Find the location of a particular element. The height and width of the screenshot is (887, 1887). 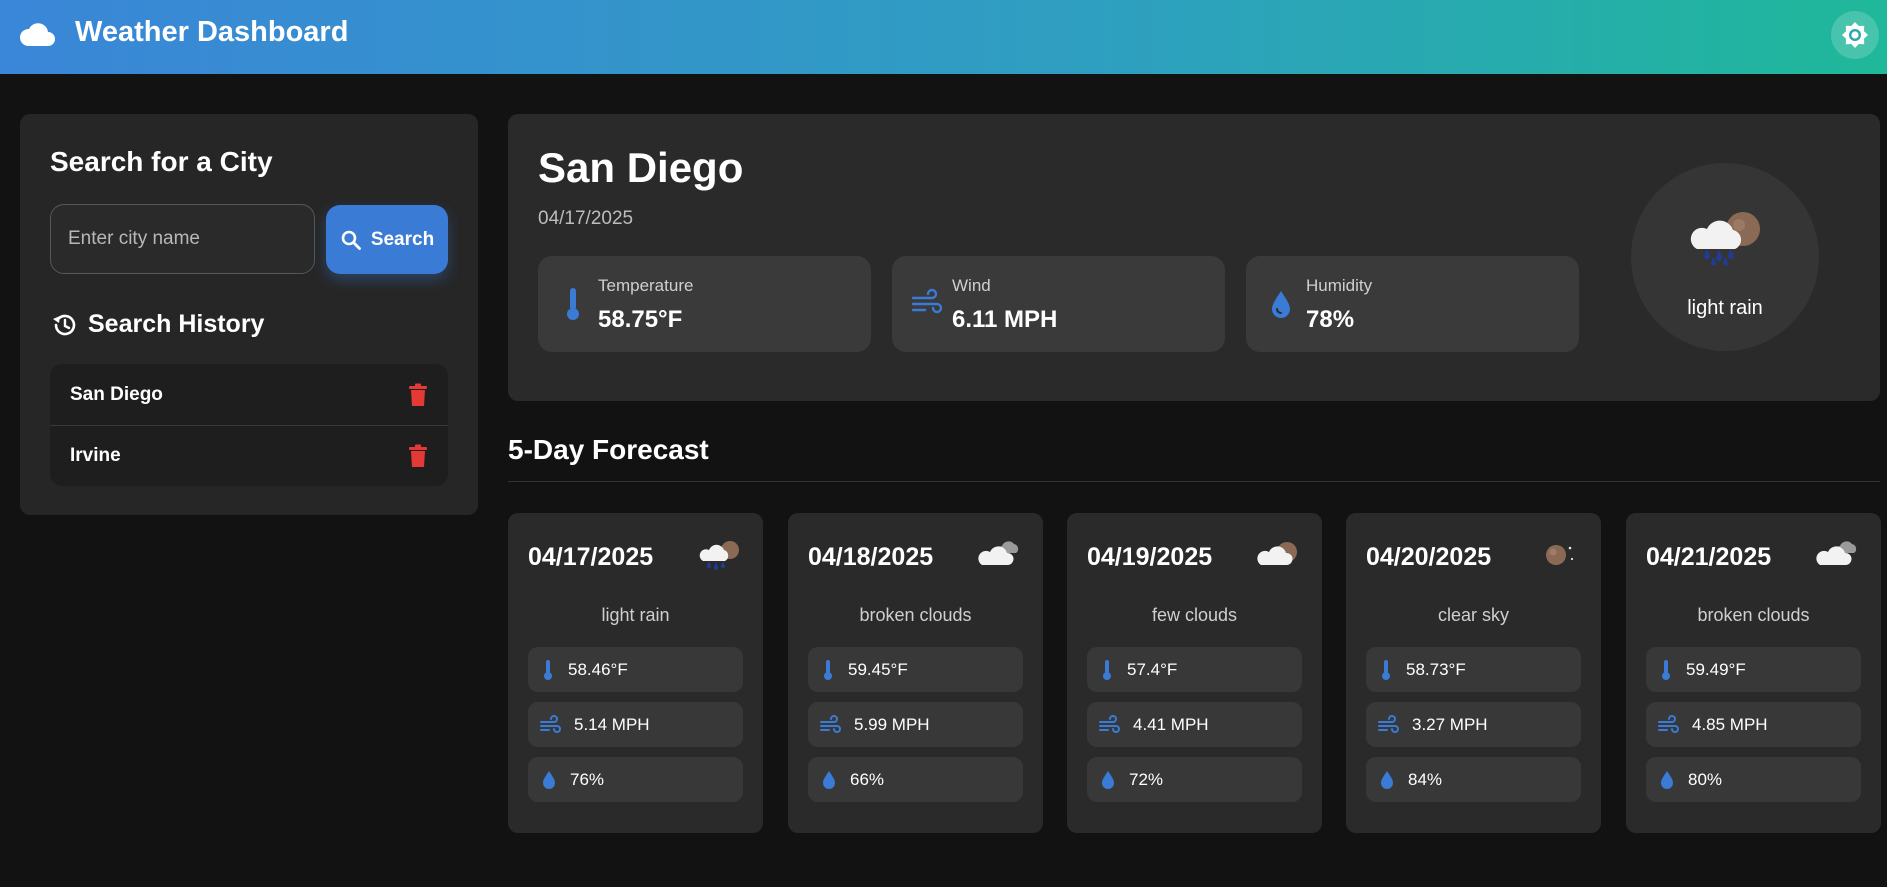

forecast-humidity-value: 76% is located at coordinates (587, 779).